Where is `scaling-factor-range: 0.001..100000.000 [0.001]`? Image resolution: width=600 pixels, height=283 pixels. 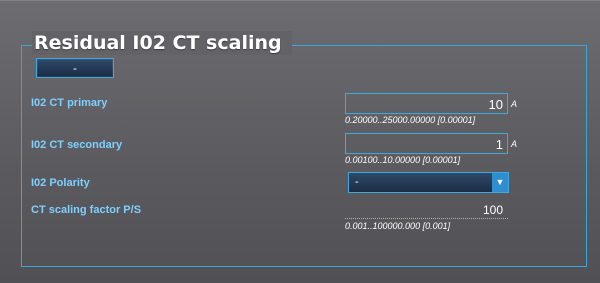
scaling-factor-range: 0.001..100000.000 [0.001] is located at coordinates (398, 226).